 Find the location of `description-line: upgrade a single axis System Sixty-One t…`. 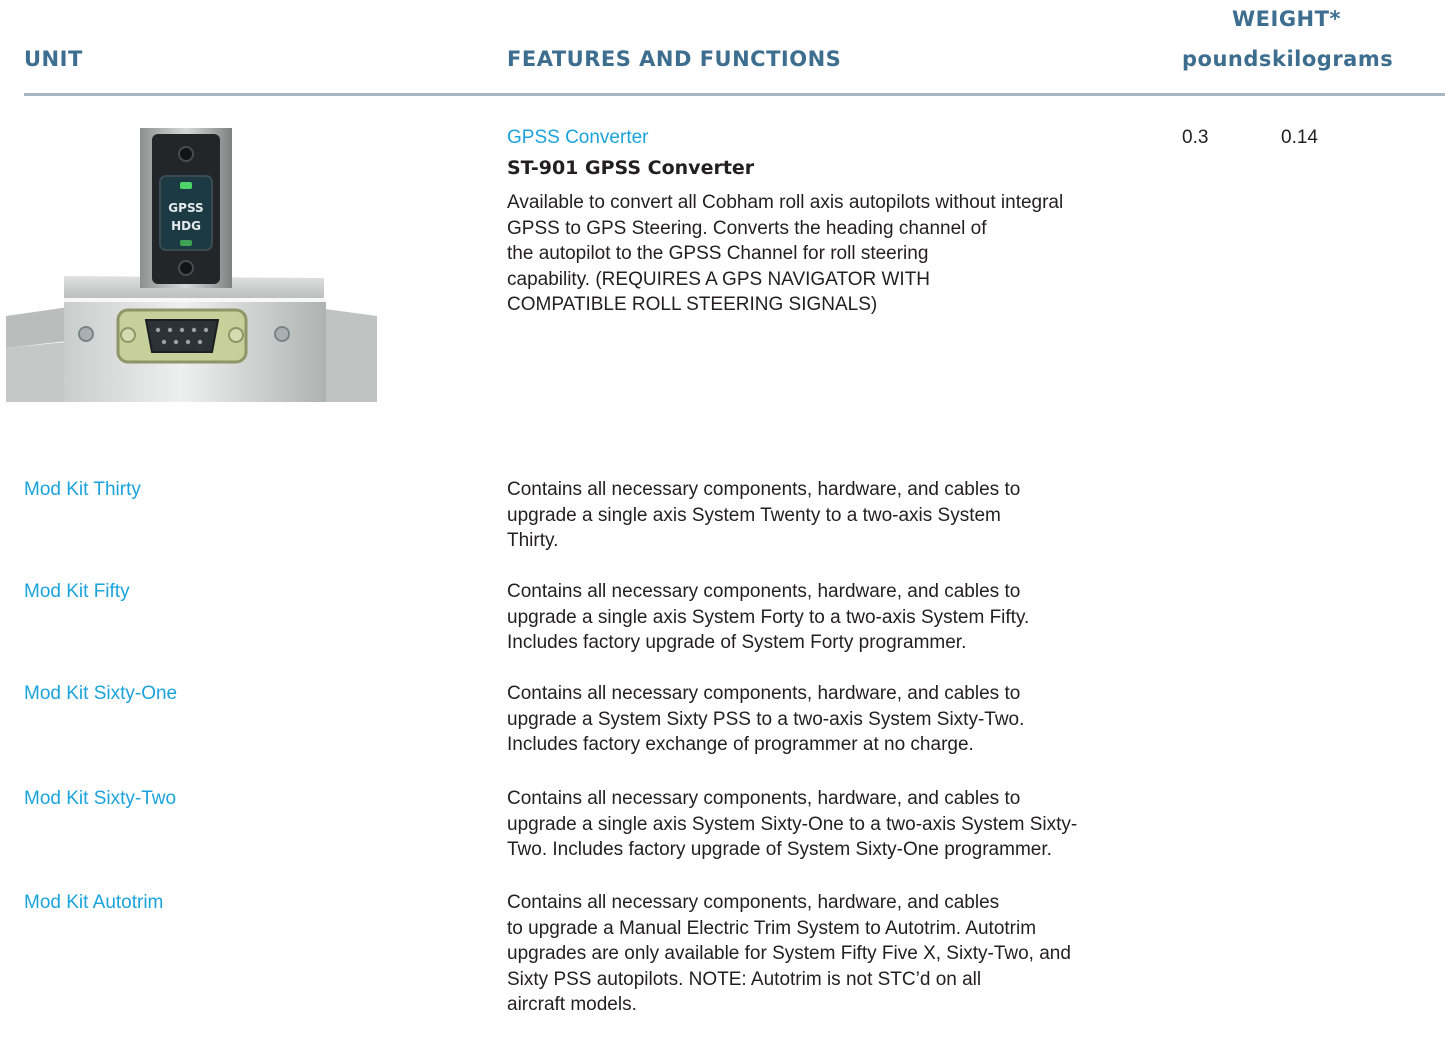

description-line: upgrade a single axis System Sixty-One t… is located at coordinates (792, 824).